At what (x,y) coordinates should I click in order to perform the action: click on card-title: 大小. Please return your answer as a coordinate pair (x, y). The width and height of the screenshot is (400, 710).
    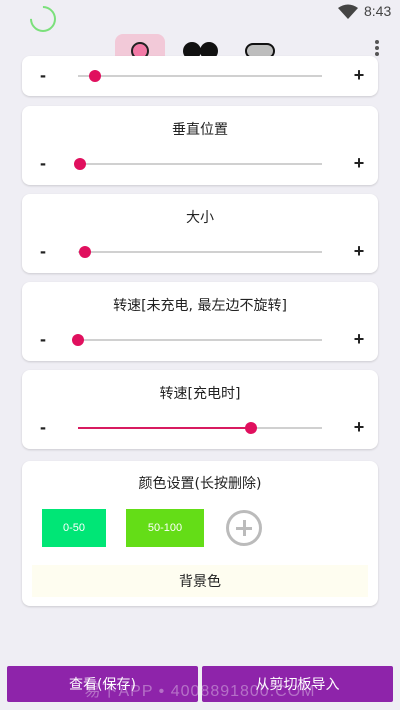
    Looking at the image, I should click on (200, 218).